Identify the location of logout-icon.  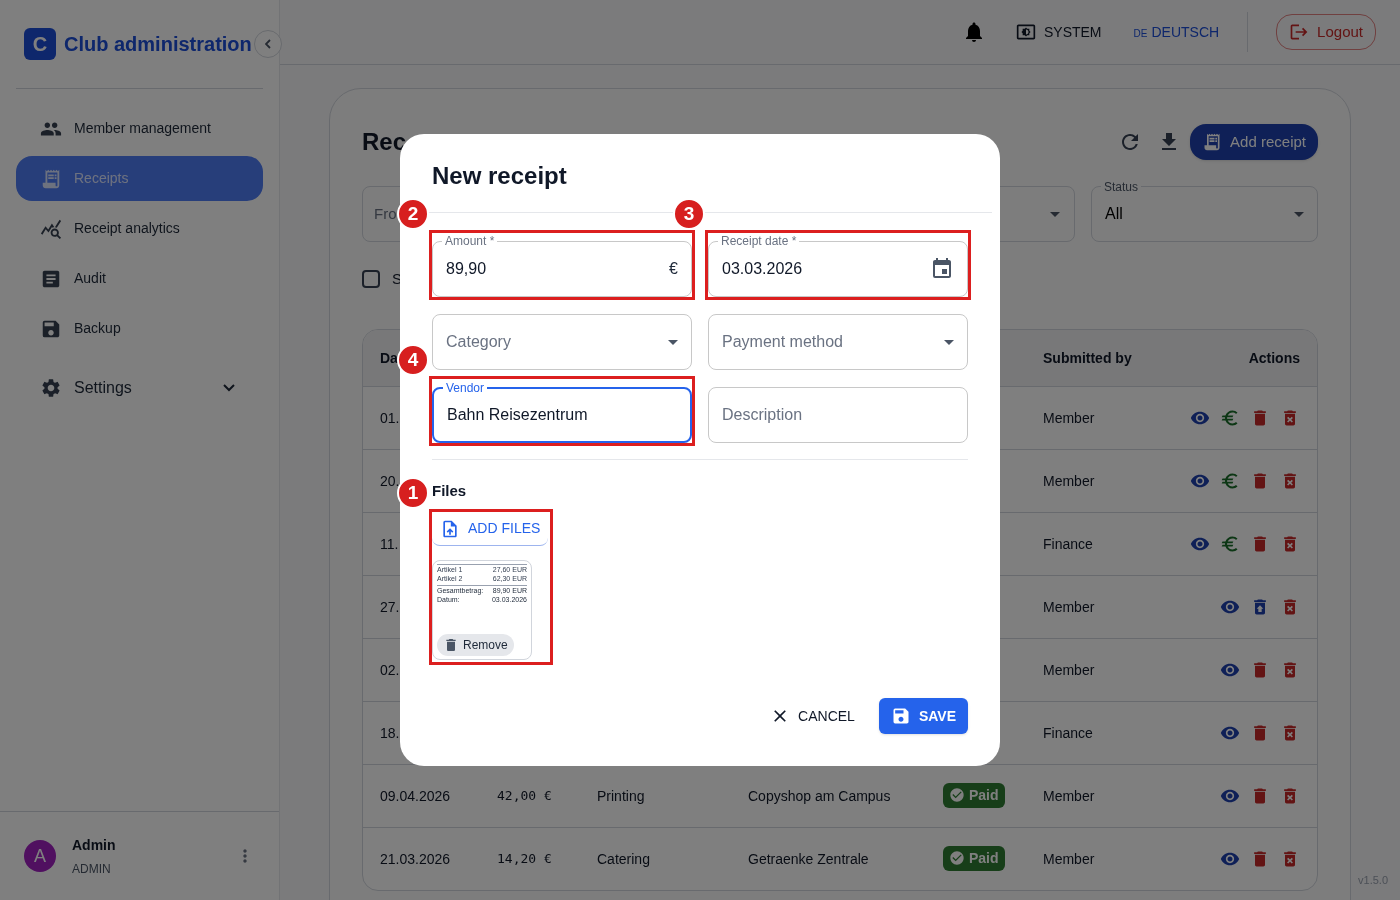
(1299, 32).